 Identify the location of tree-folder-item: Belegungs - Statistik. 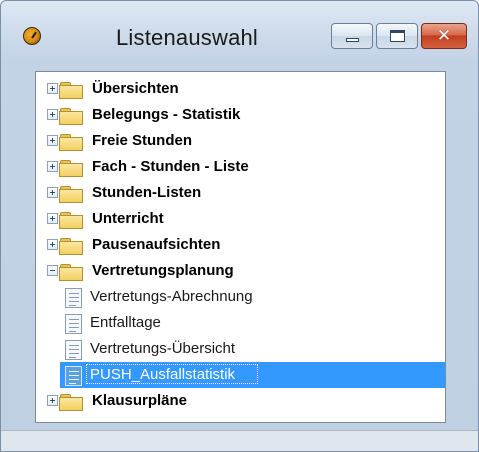
(240, 115).